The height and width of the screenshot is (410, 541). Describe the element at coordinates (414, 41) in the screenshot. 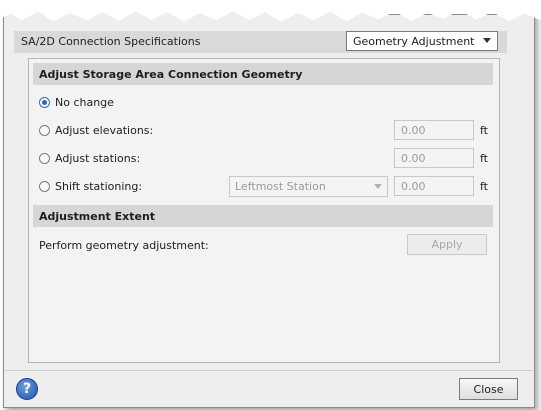

I see `mode-dropdown-value: Geometry Adjustment` at that location.